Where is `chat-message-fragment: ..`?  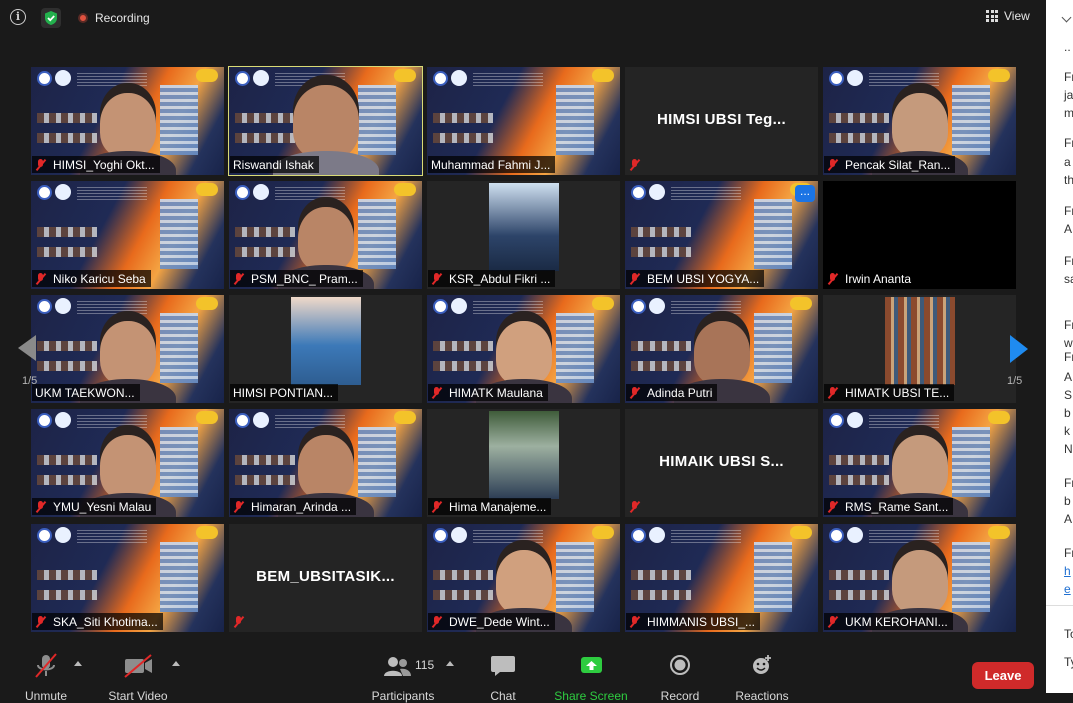
chat-message-fragment: .. is located at coordinates (1067, 47).